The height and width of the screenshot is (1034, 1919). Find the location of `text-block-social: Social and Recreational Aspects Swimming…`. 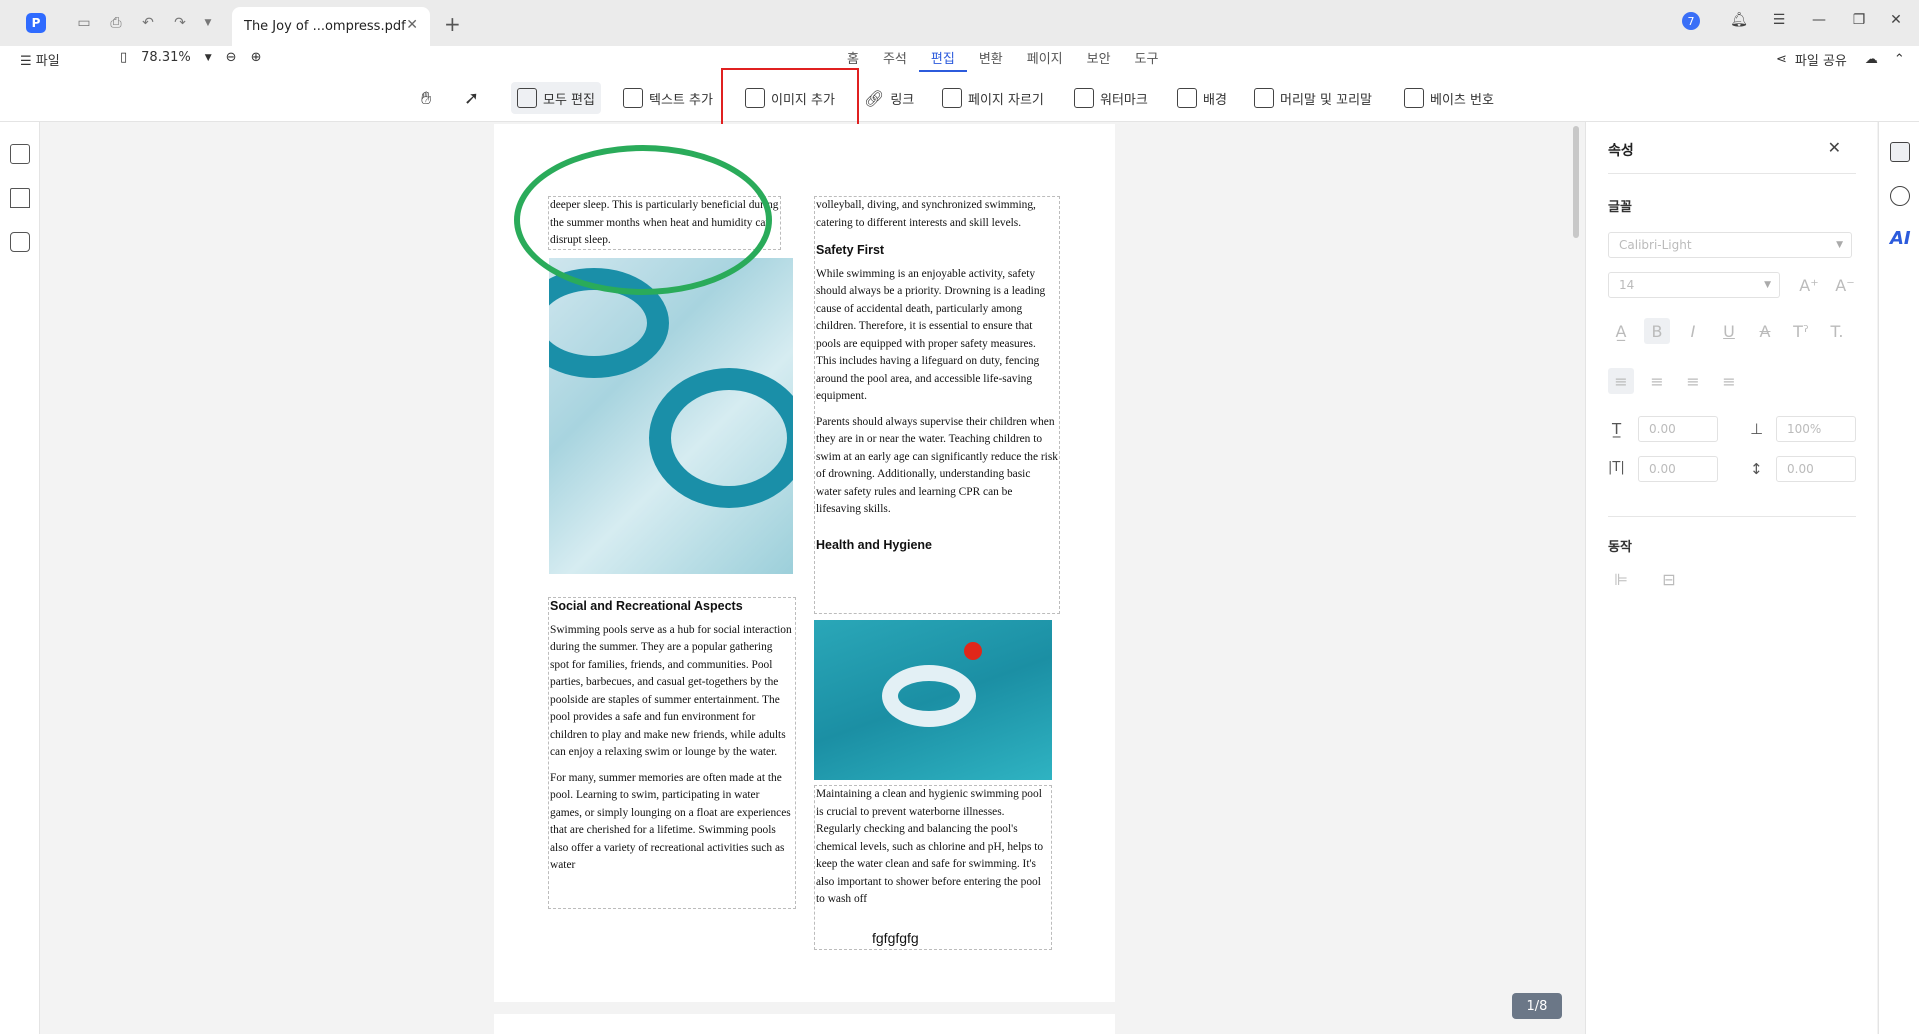

text-block-social: Social and Recreational Aspects Swimming… is located at coordinates (672, 753).